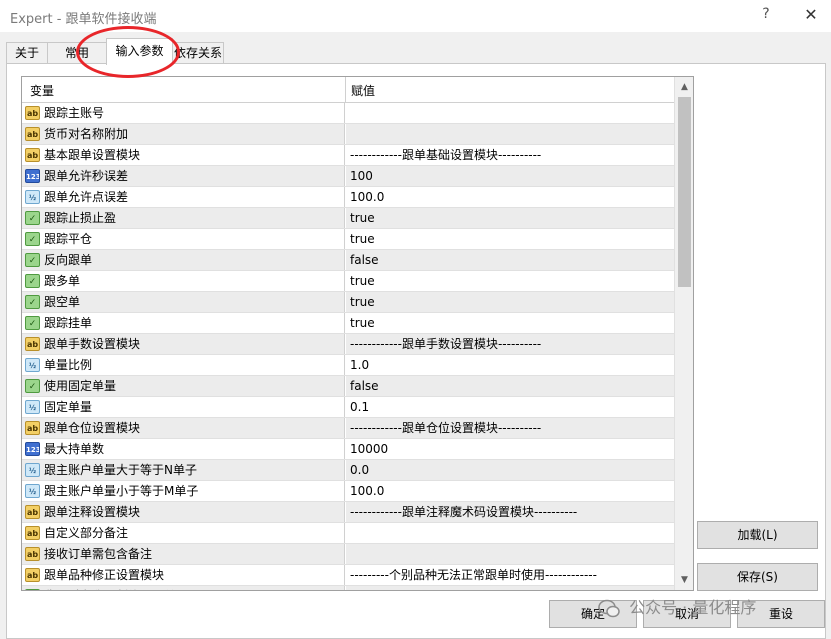 The width and height of the screenshot is (831, 639). I want to click on variable-cell: ✓ 跟踪挂单, so click(183, 323).